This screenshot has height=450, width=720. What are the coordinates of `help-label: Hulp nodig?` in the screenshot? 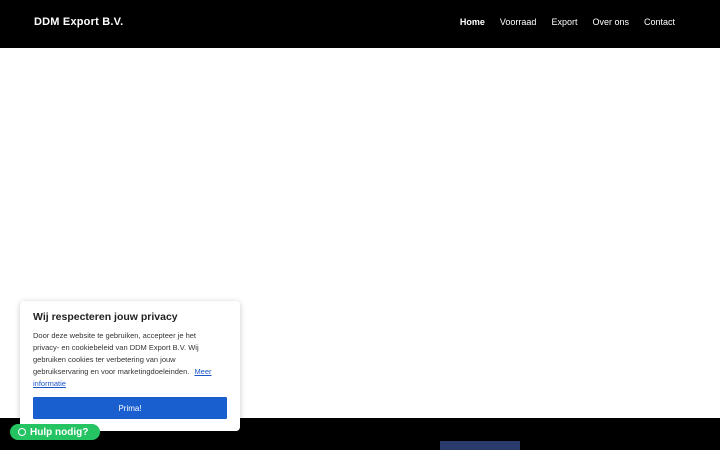 It's located at (59, 432).